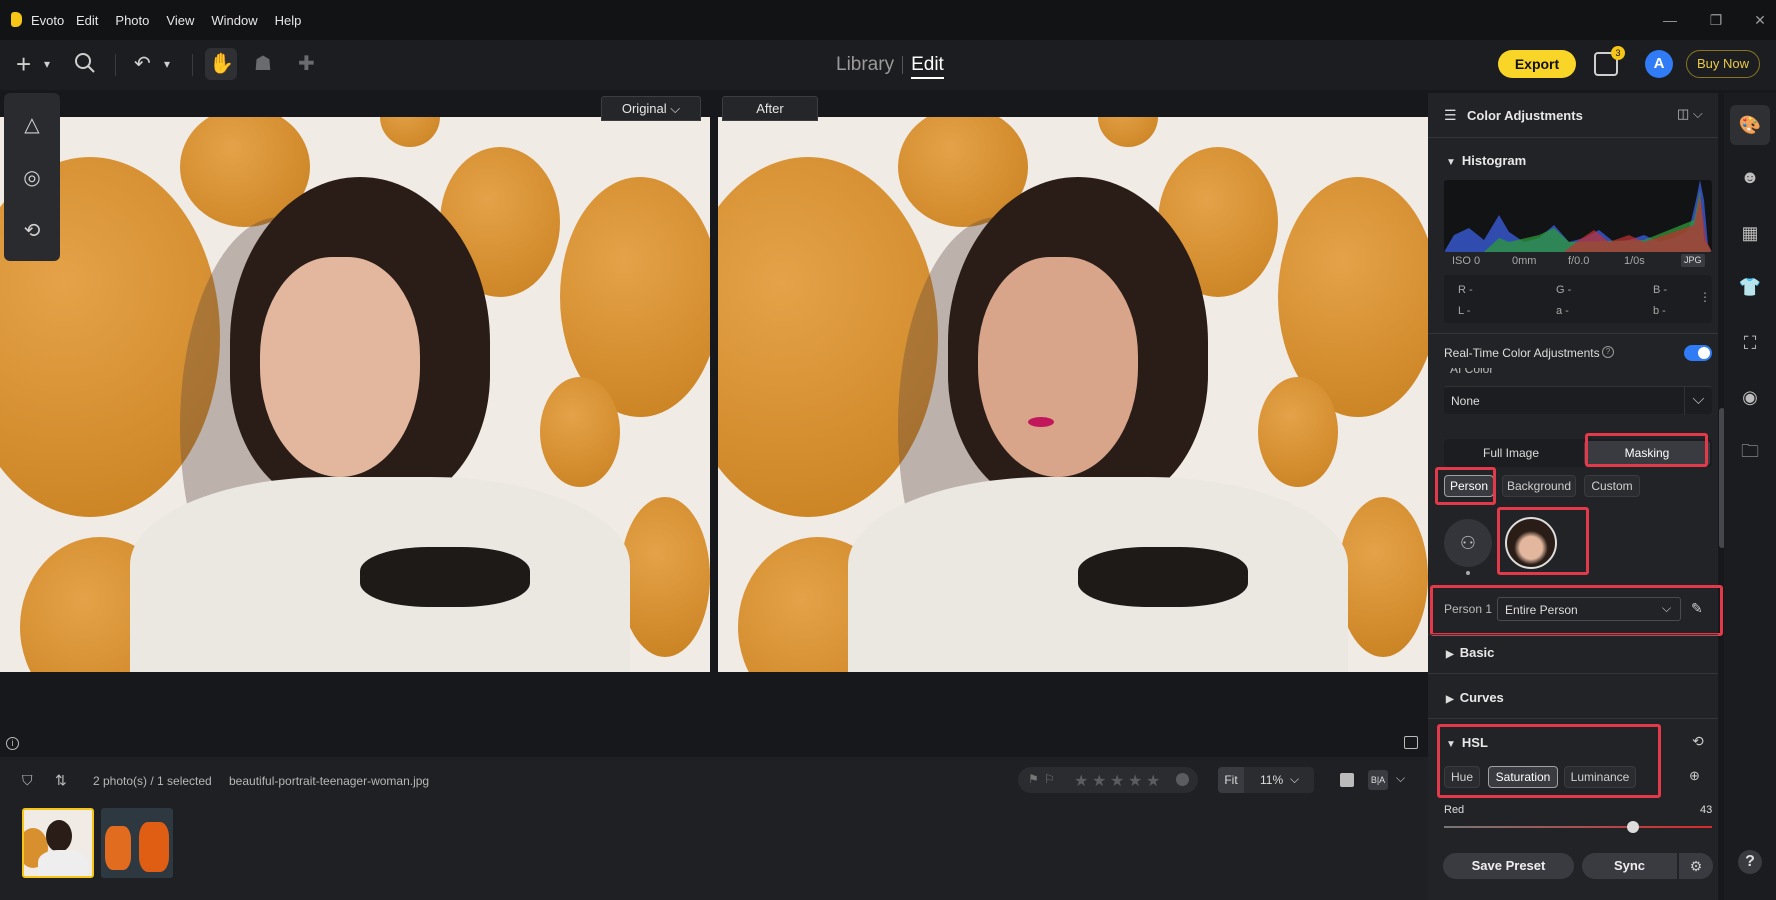 This screenshot has height=900, width=1776. I want to click on palette-icon: 🎨, so click(1750, 125).